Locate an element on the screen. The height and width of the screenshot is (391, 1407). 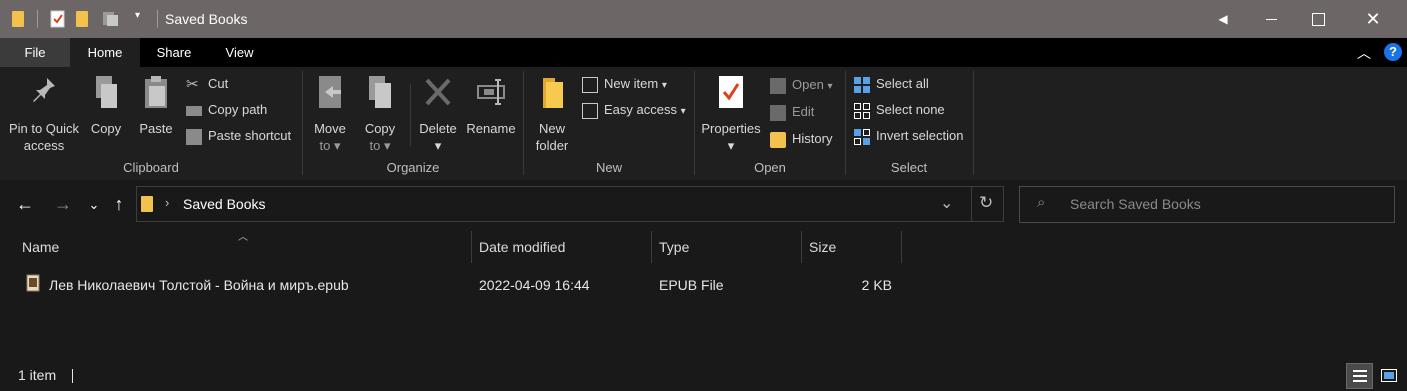
maximize-button is located at coordinates (1318, 19).